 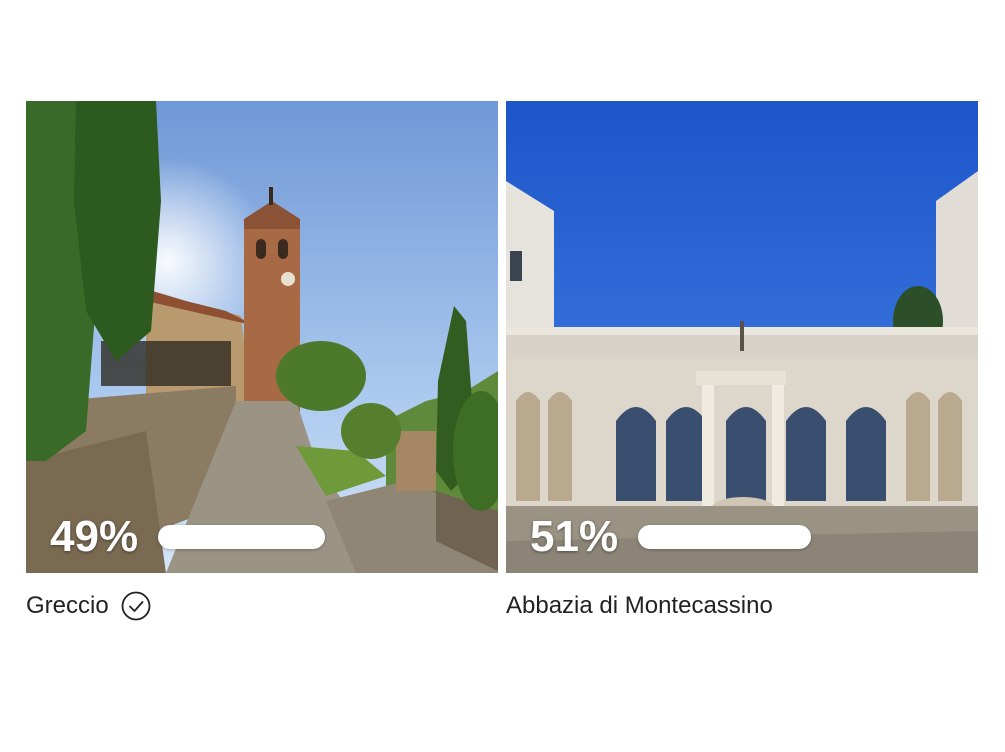 What do you see at coordinates (639, 605) in the screenshot?
I see `option-name: Abbazia di Montecassino` at bounding box center [639, 605].